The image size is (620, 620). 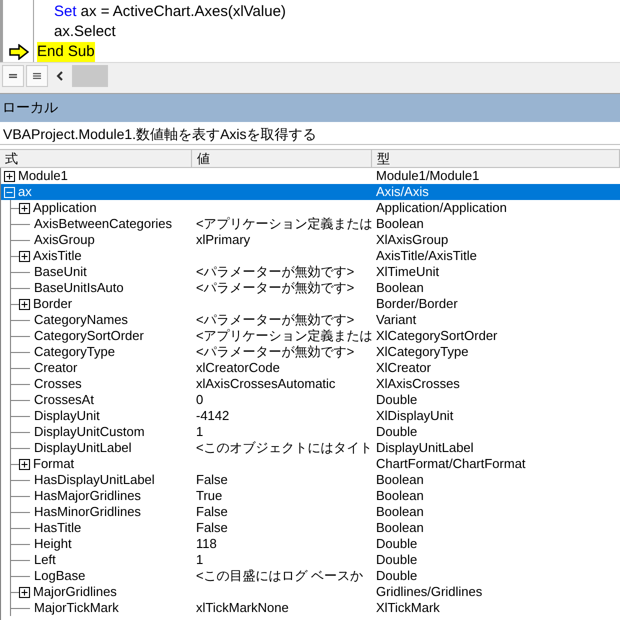 What do you see at coordinates (89, 336) in the screenshot?
I see `expression-text: CategorySortOrder` at bounding box center [89, 336].